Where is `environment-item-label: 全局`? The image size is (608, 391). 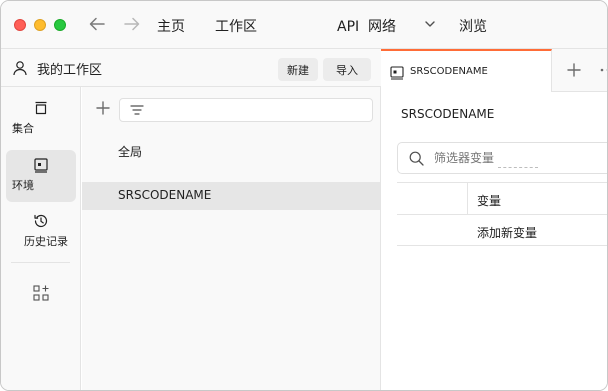 environment-item-label: 全局 is located at coordinates (130, 152).